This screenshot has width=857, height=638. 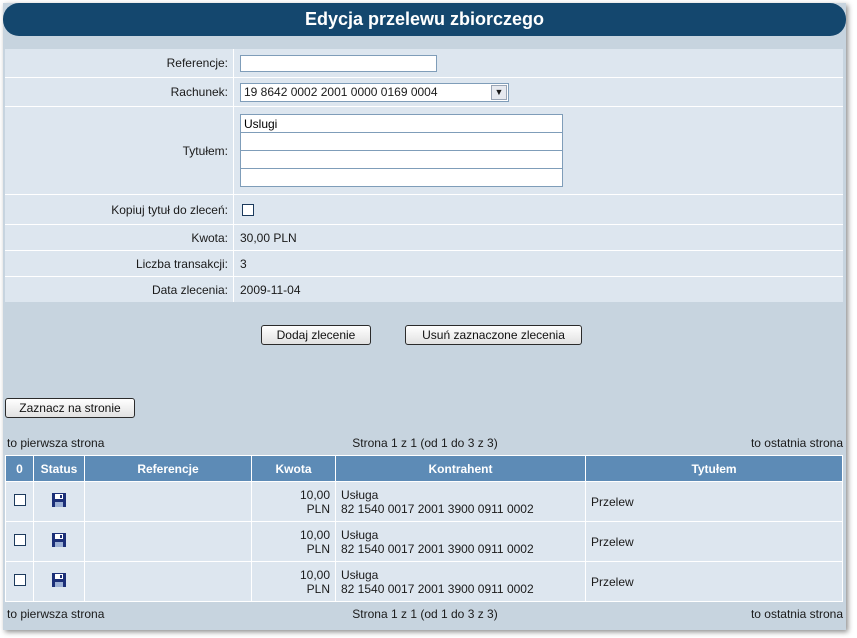 I want to click on copy-title-checkbox, so click(x=248, y=209).